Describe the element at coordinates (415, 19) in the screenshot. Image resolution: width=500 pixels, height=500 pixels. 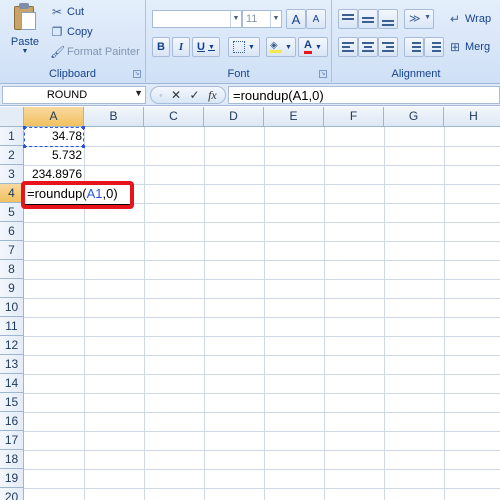
I see `orientation-icon: ≫` at that location.